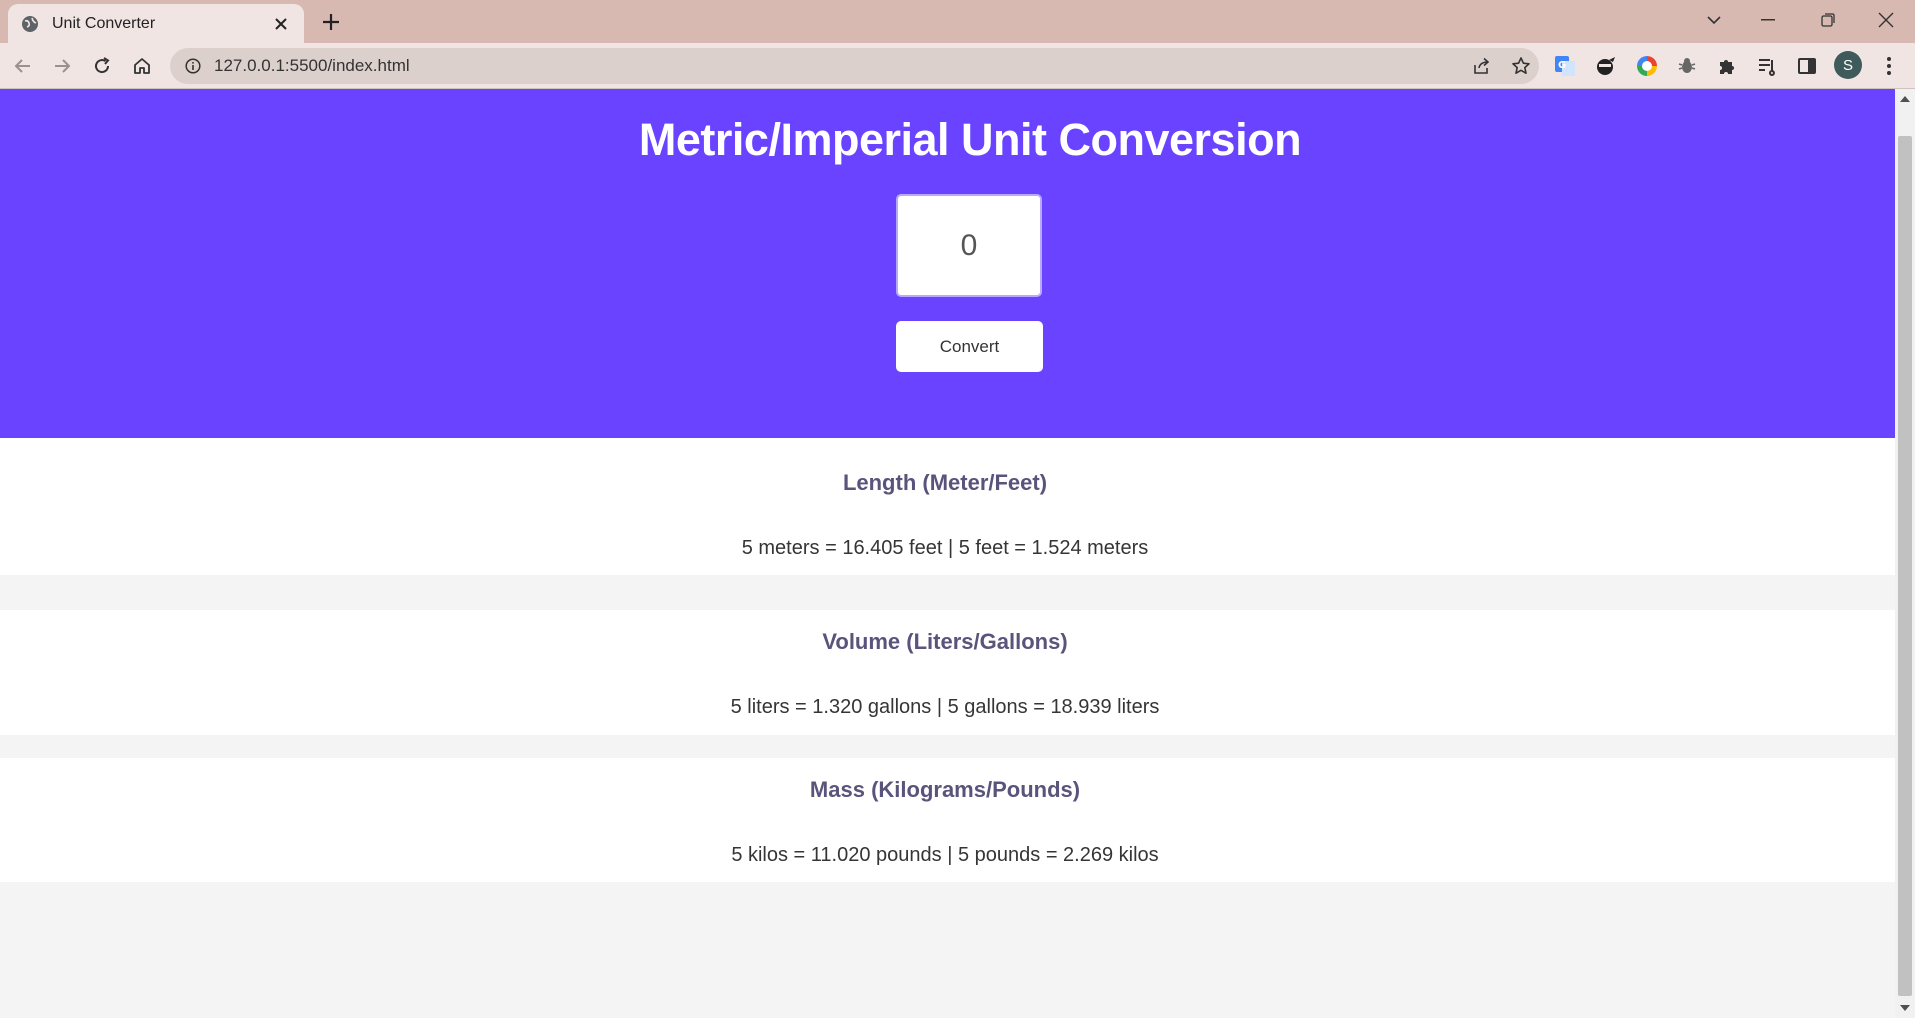 This screenshot has width=1915, height=1018. What do you see at coordinates (1767, 66) in the screenshot?
I see `reading-list-icon` at bounding box center [1767, 66].